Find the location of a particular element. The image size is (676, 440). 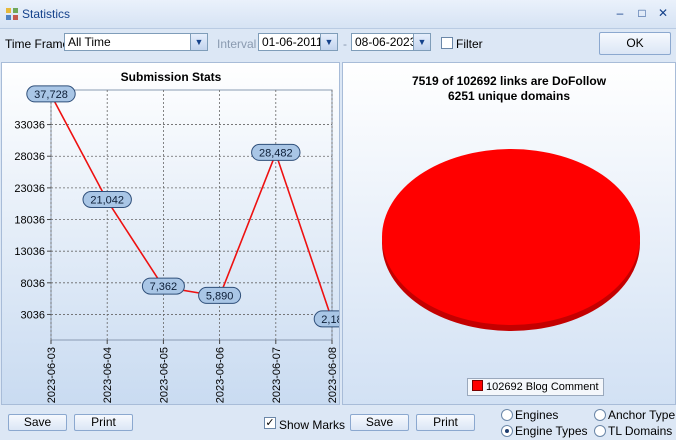

engine-types-label: Engine Types is located at coordinates (551, 431).